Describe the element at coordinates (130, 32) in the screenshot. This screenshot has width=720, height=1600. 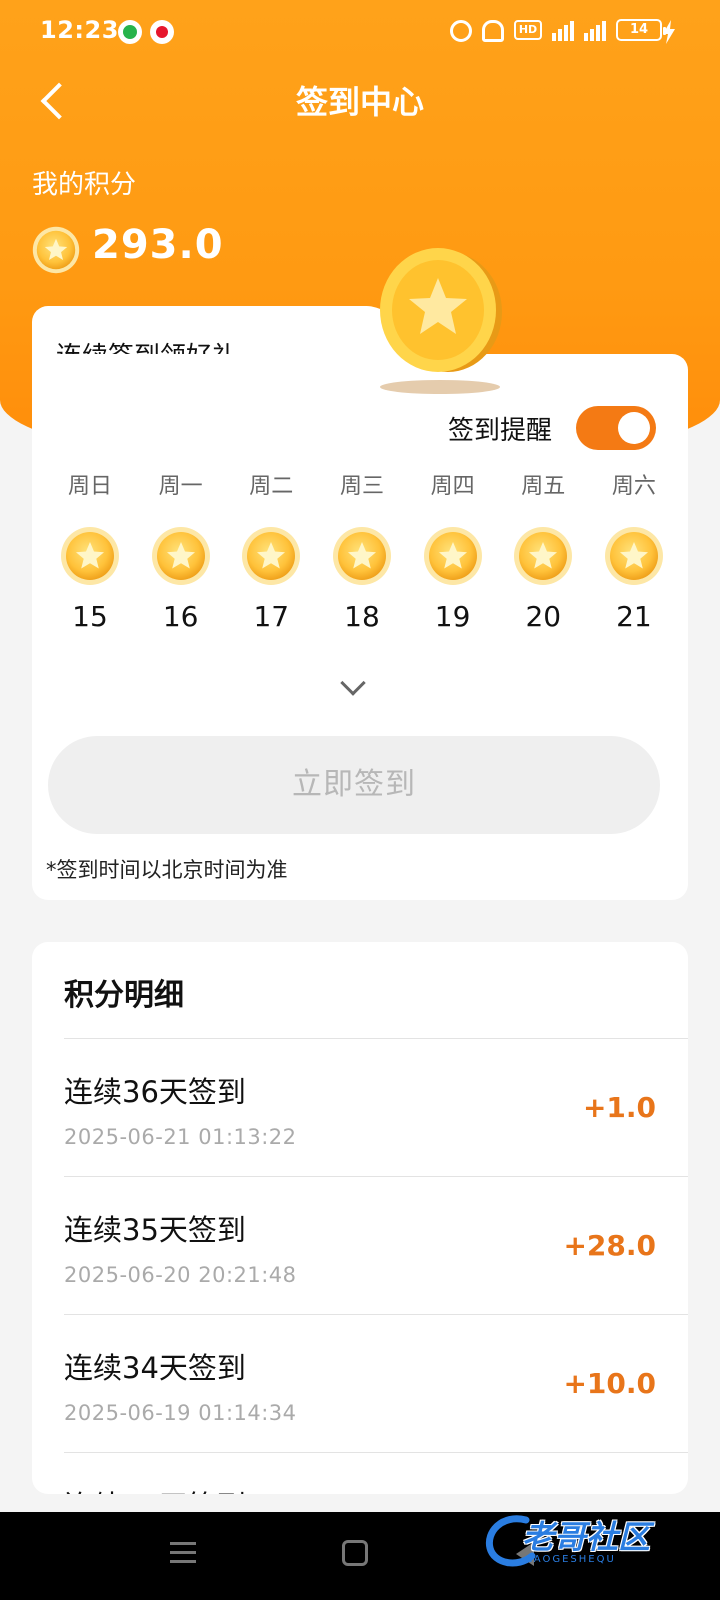
I see `pop-app-icon` at that location.